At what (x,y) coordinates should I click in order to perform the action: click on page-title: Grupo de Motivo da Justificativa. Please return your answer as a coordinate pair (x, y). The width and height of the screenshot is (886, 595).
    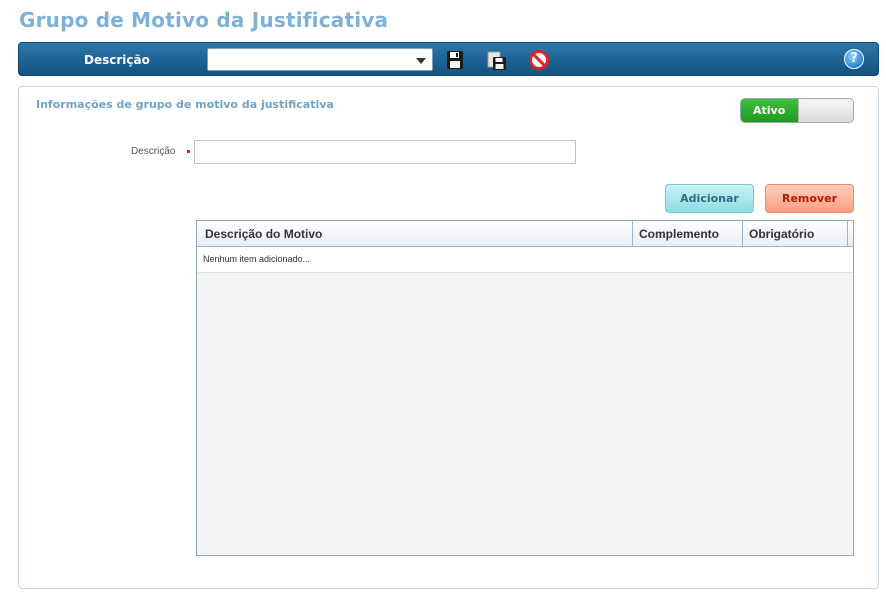
    Looking at the image, I should click on (204, 20).